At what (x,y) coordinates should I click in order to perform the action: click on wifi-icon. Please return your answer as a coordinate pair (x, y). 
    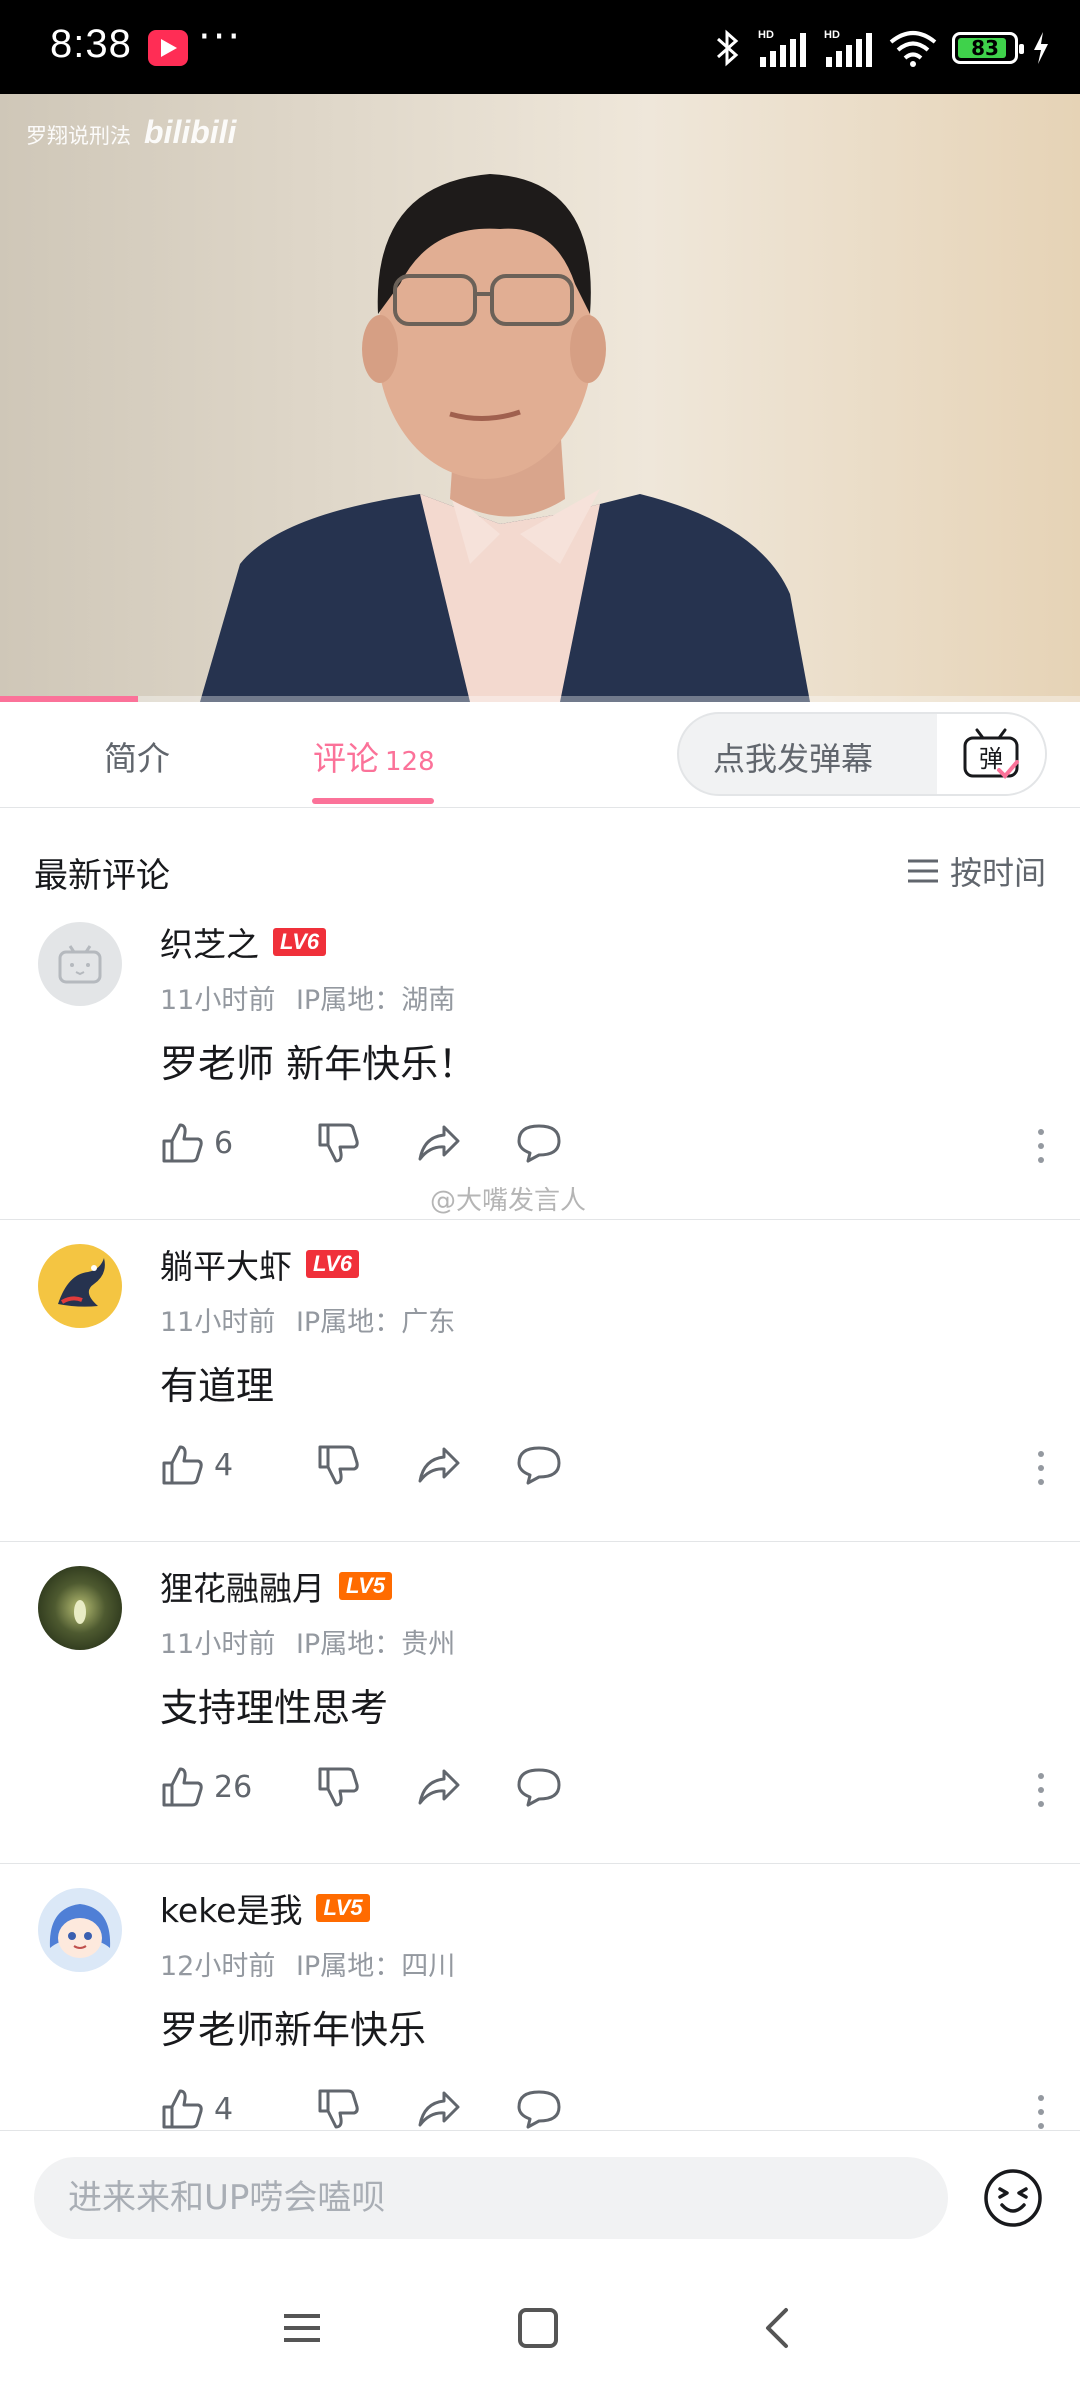
    Looking at the image, I should click on (913, 49).